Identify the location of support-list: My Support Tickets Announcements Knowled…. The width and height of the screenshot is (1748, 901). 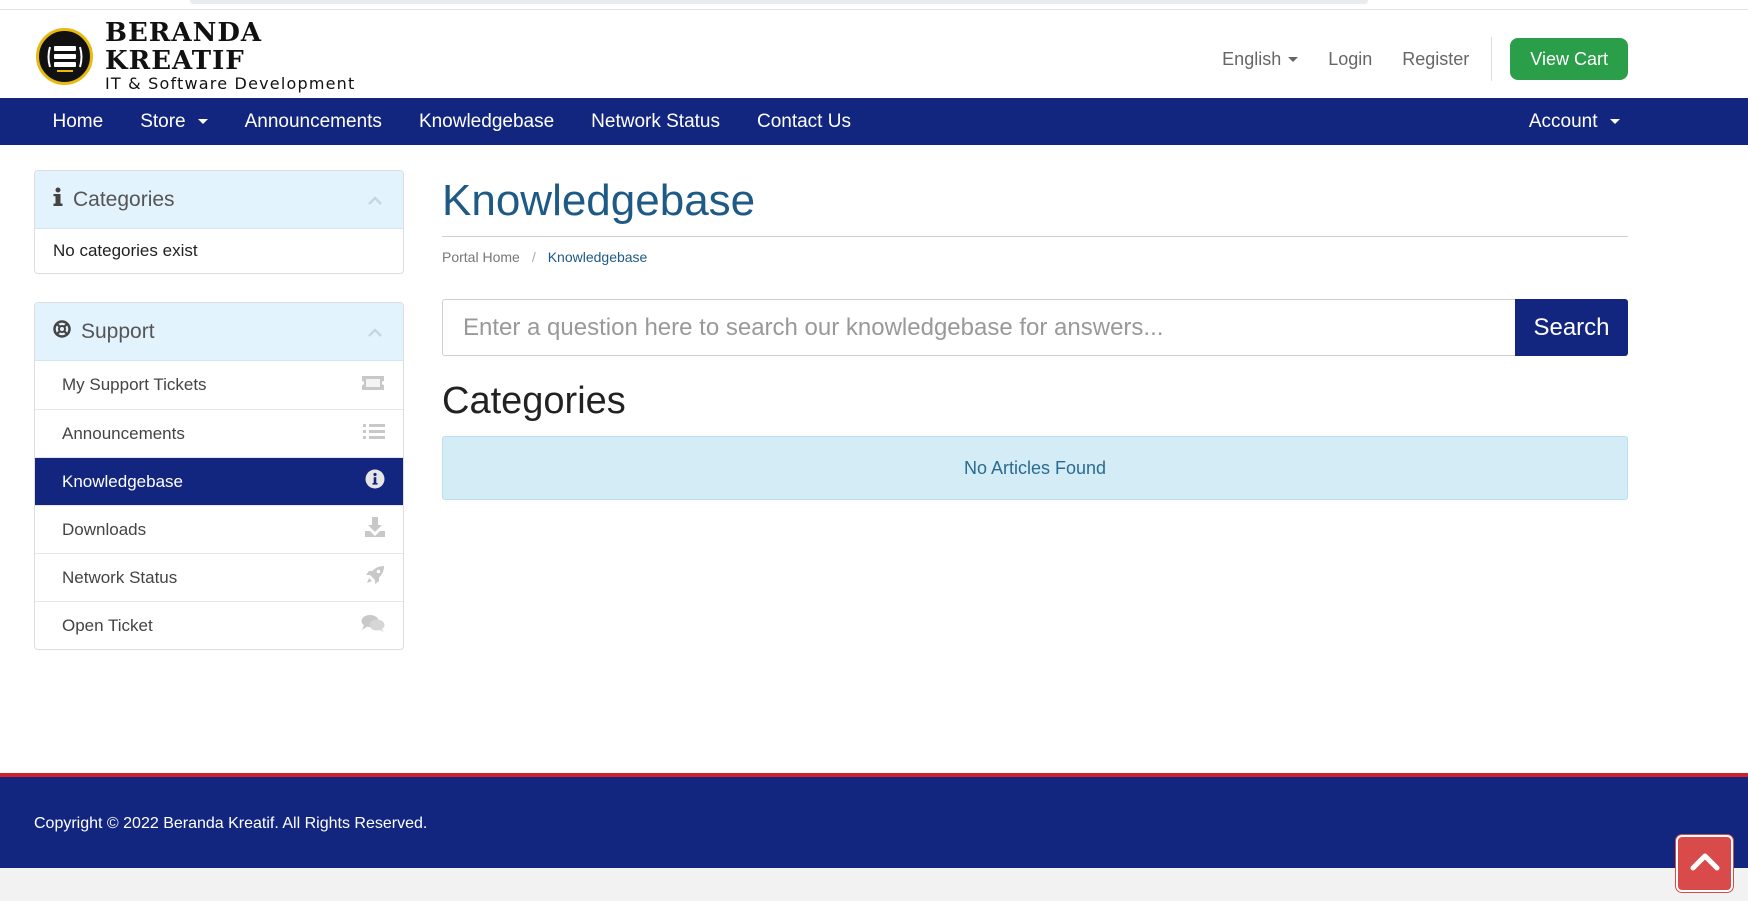
(219, 505).